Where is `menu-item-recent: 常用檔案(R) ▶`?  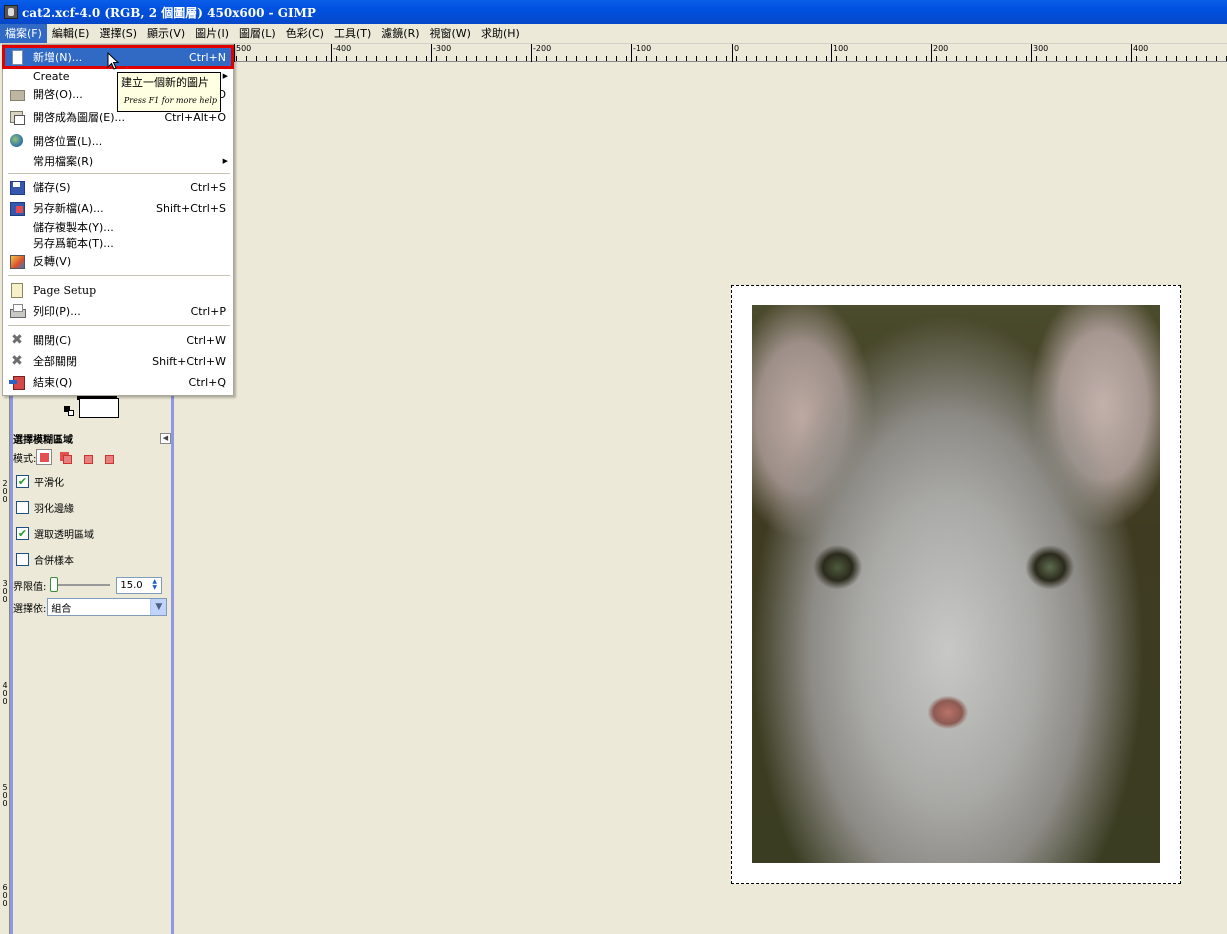 menu-item-recent: 常用檔案(R) ▶ is located at coordinates (118, 161).